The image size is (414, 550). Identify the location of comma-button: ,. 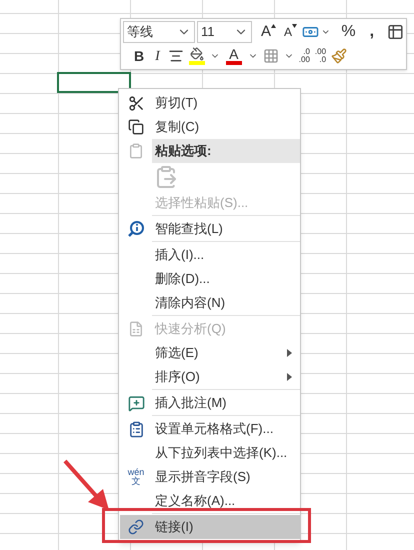
(372, 32).